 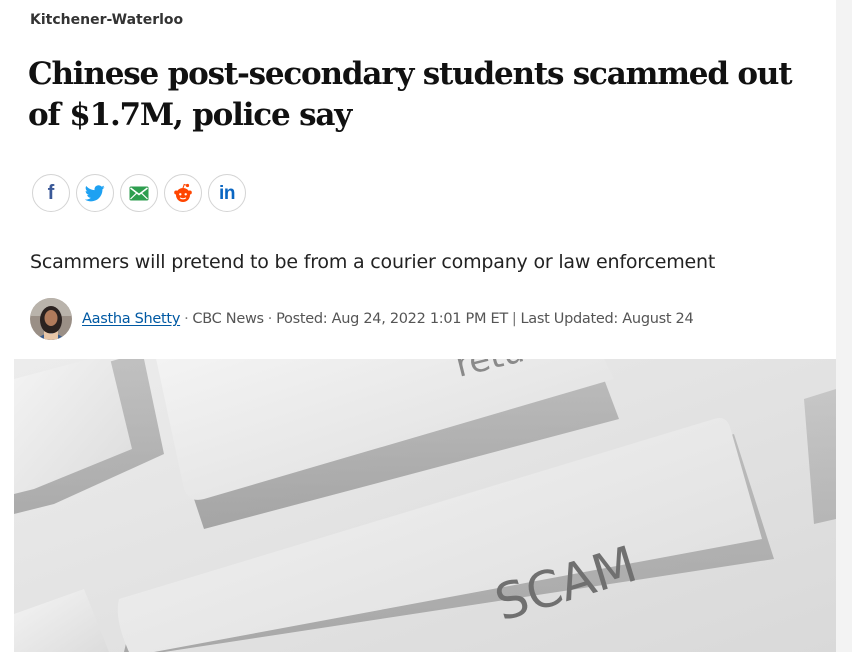 I want to click on share-email-button, so click(x=139, y=193).